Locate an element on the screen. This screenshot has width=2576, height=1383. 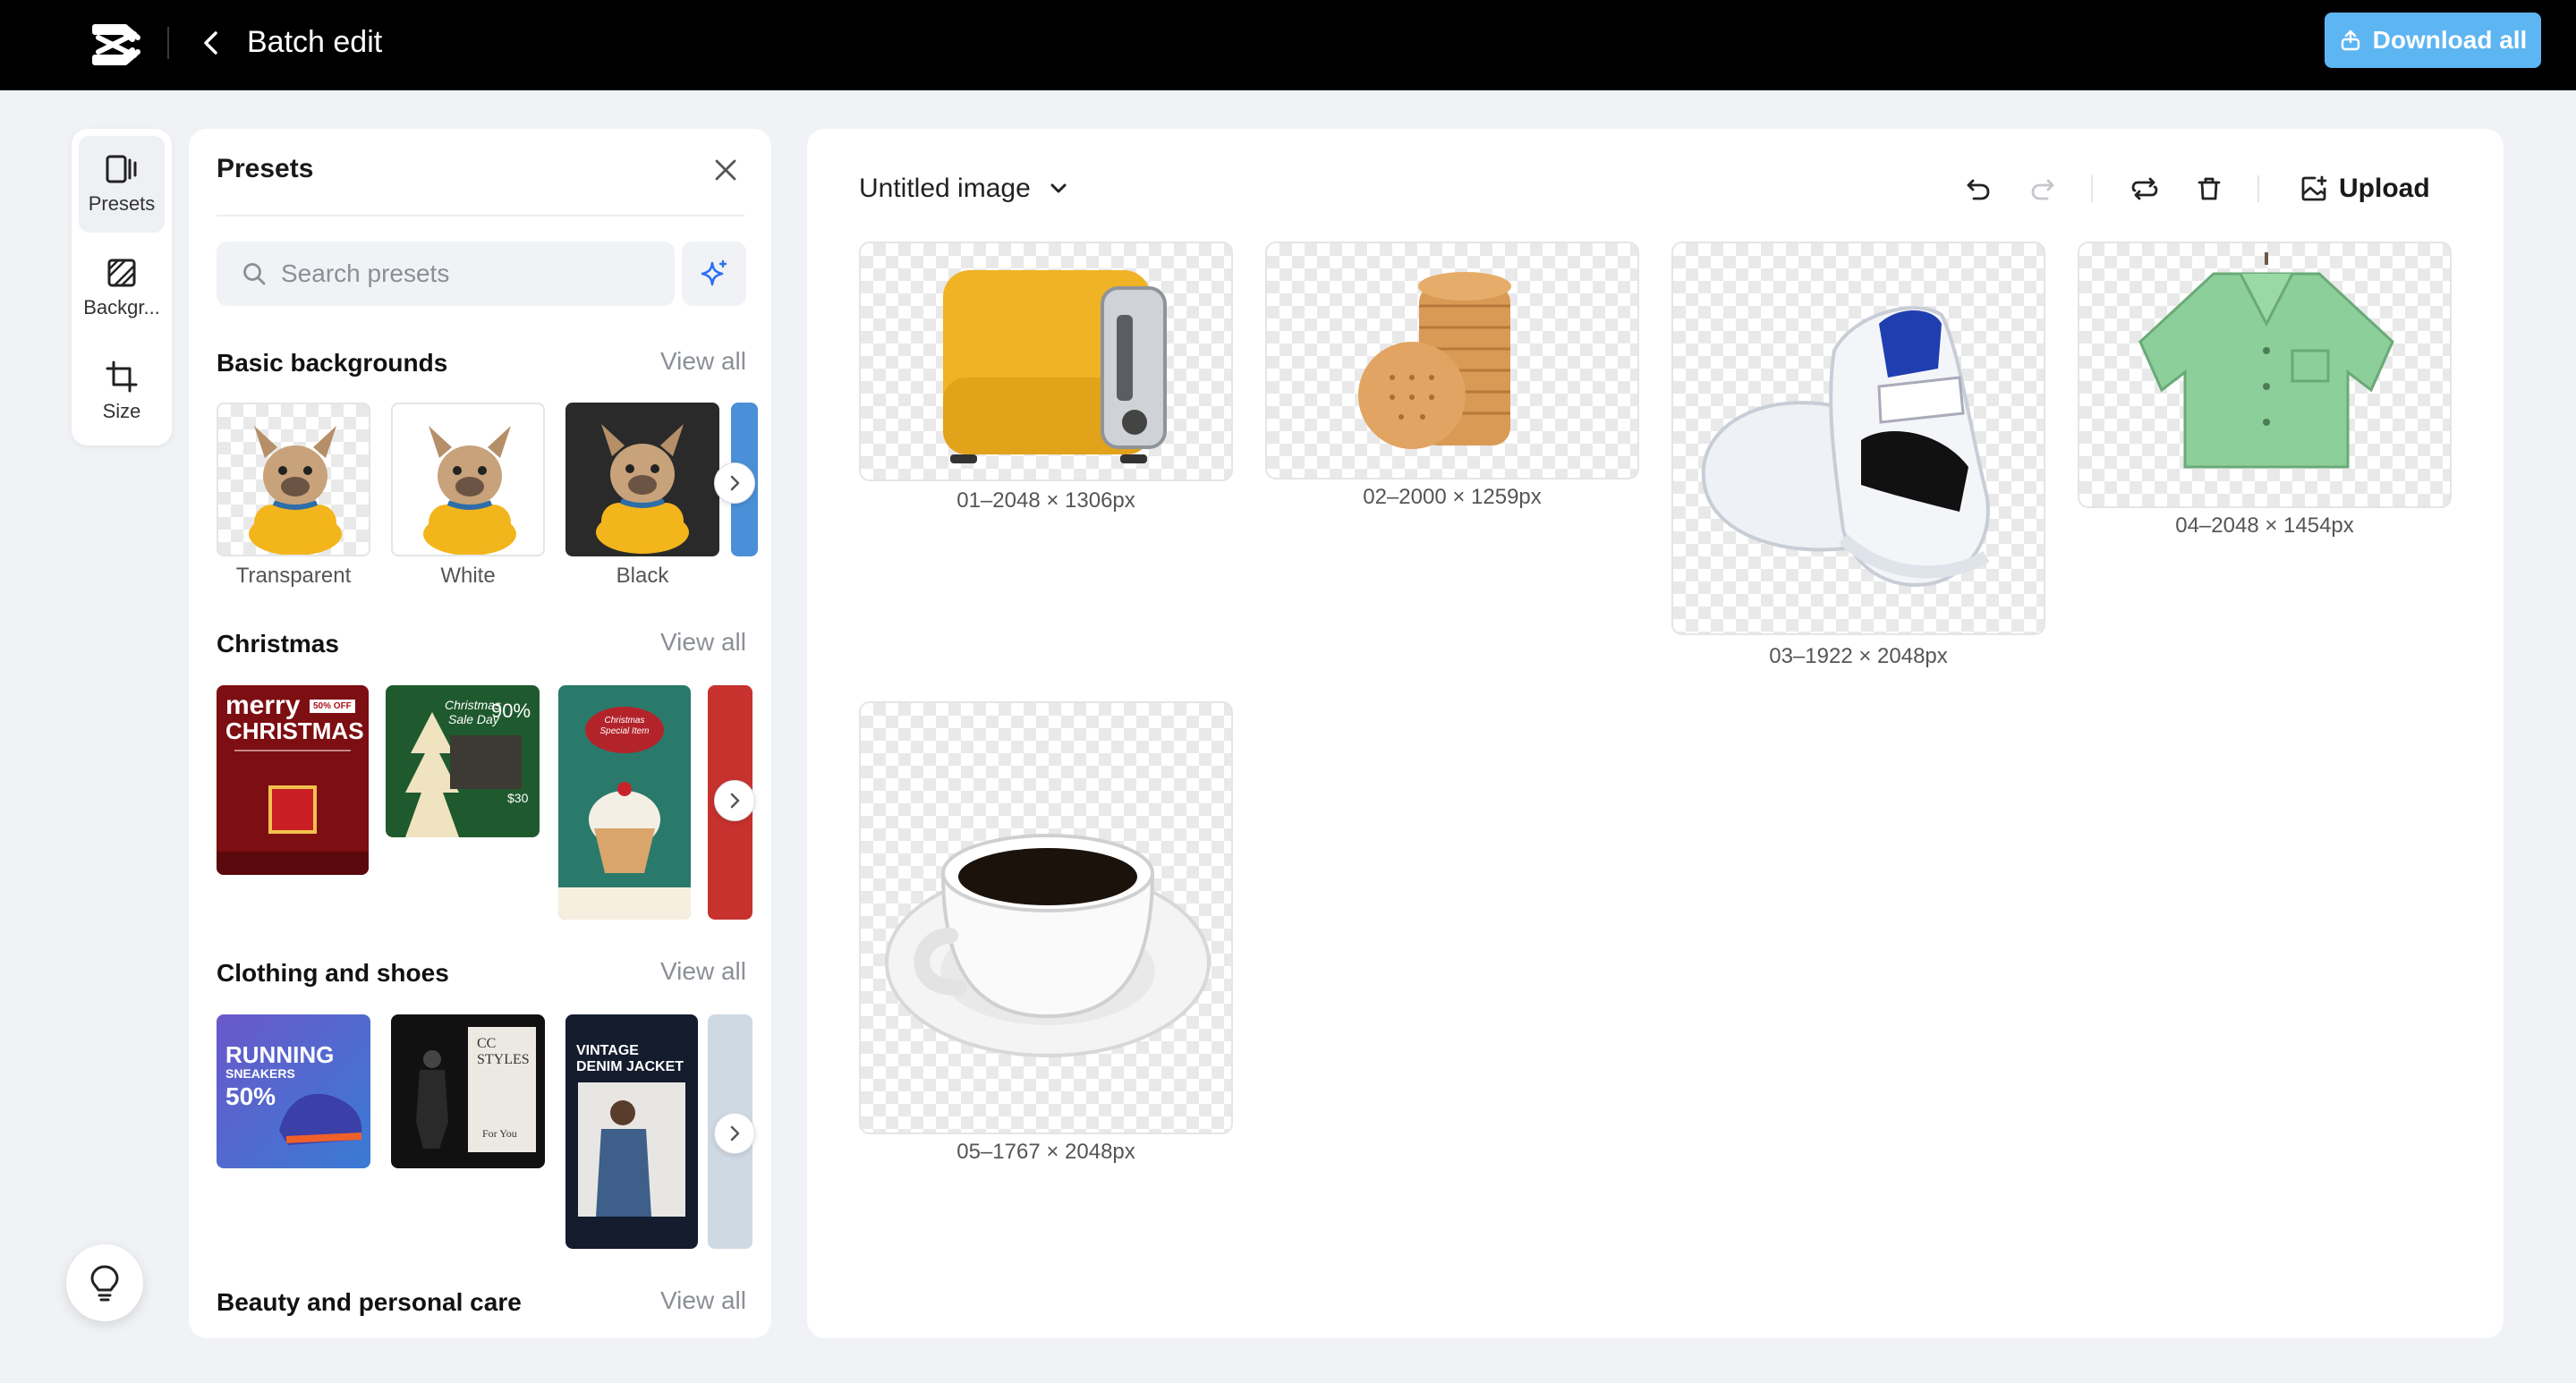
section-title-beauty: Beauty and personal care is located at coordinates (369, 1302).